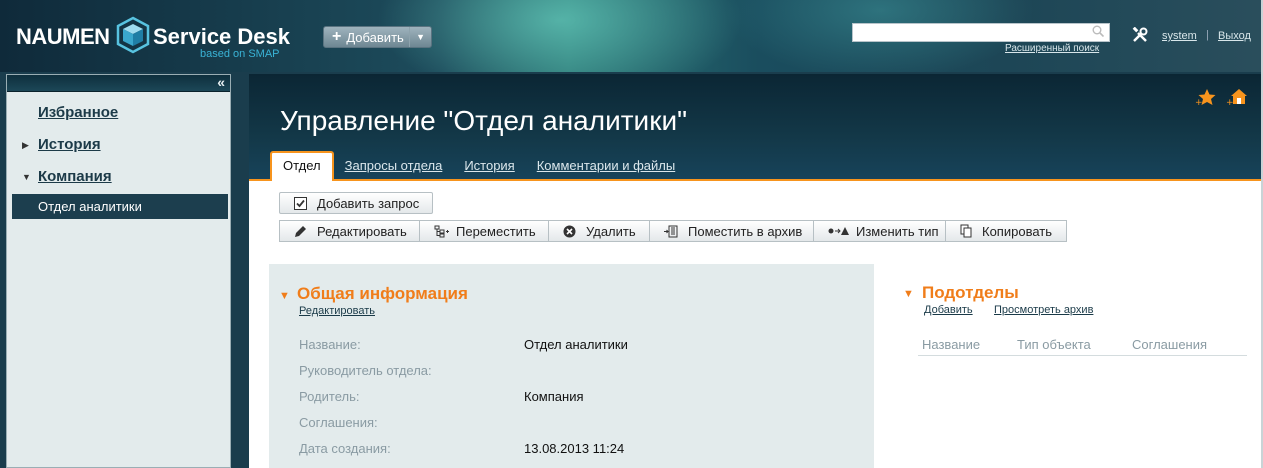  I want to click on move-label: Переместить, so click(496, 231).